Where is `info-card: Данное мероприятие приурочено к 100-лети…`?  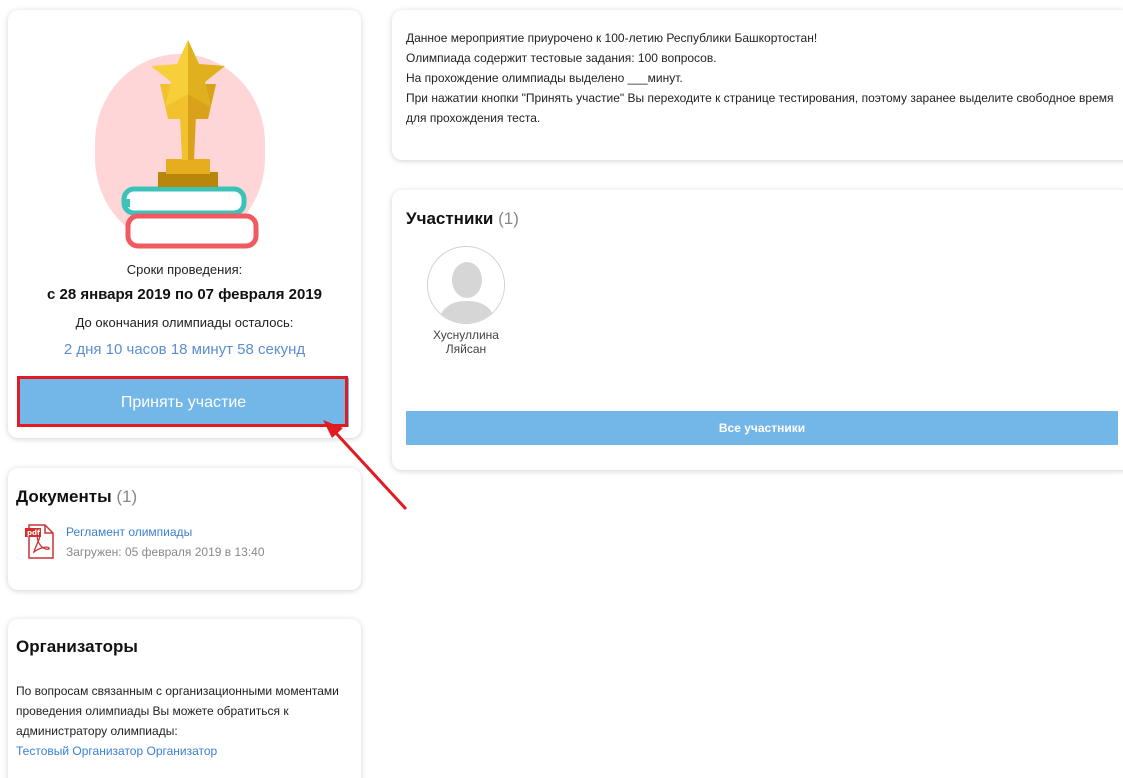
info-card: Данное мероприятие приурочено к 100-лети… is located at coordinates (757, 85).